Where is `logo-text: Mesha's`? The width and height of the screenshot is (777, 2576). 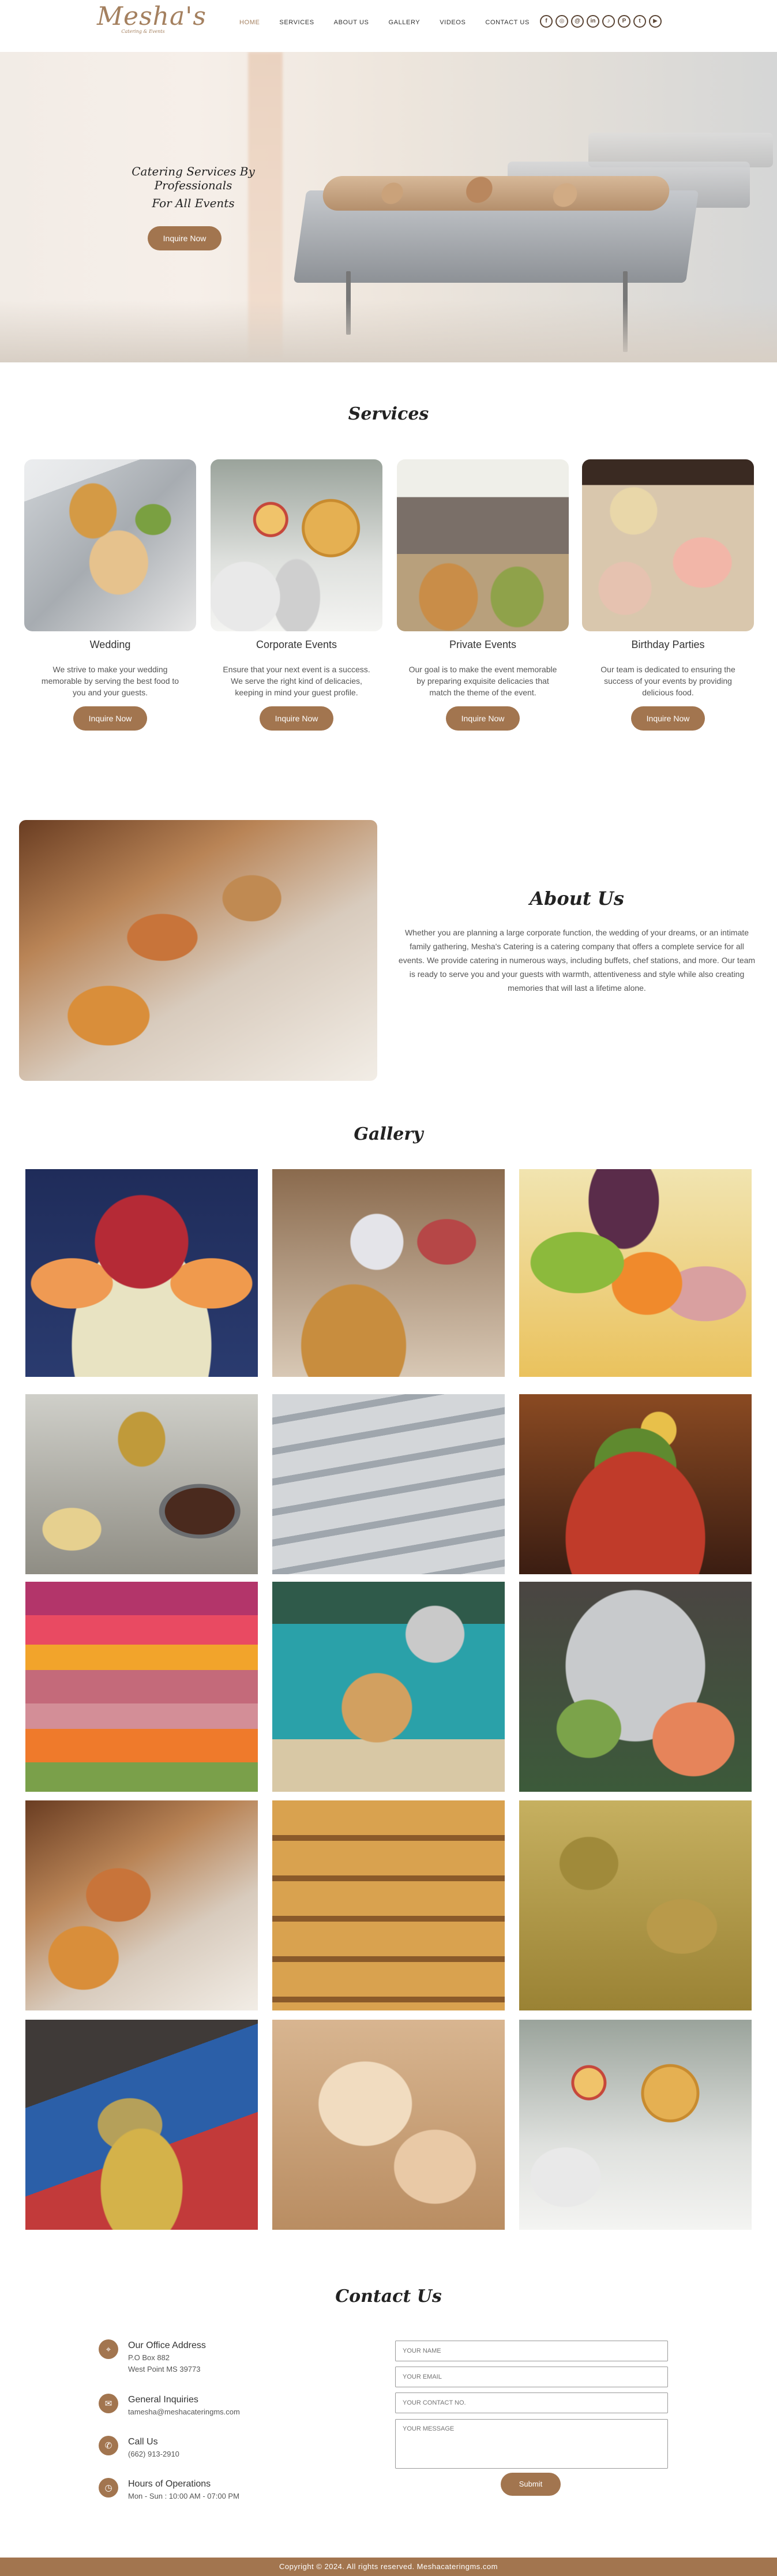
logo-text: Mesha's is located at coordinates (152, 16).